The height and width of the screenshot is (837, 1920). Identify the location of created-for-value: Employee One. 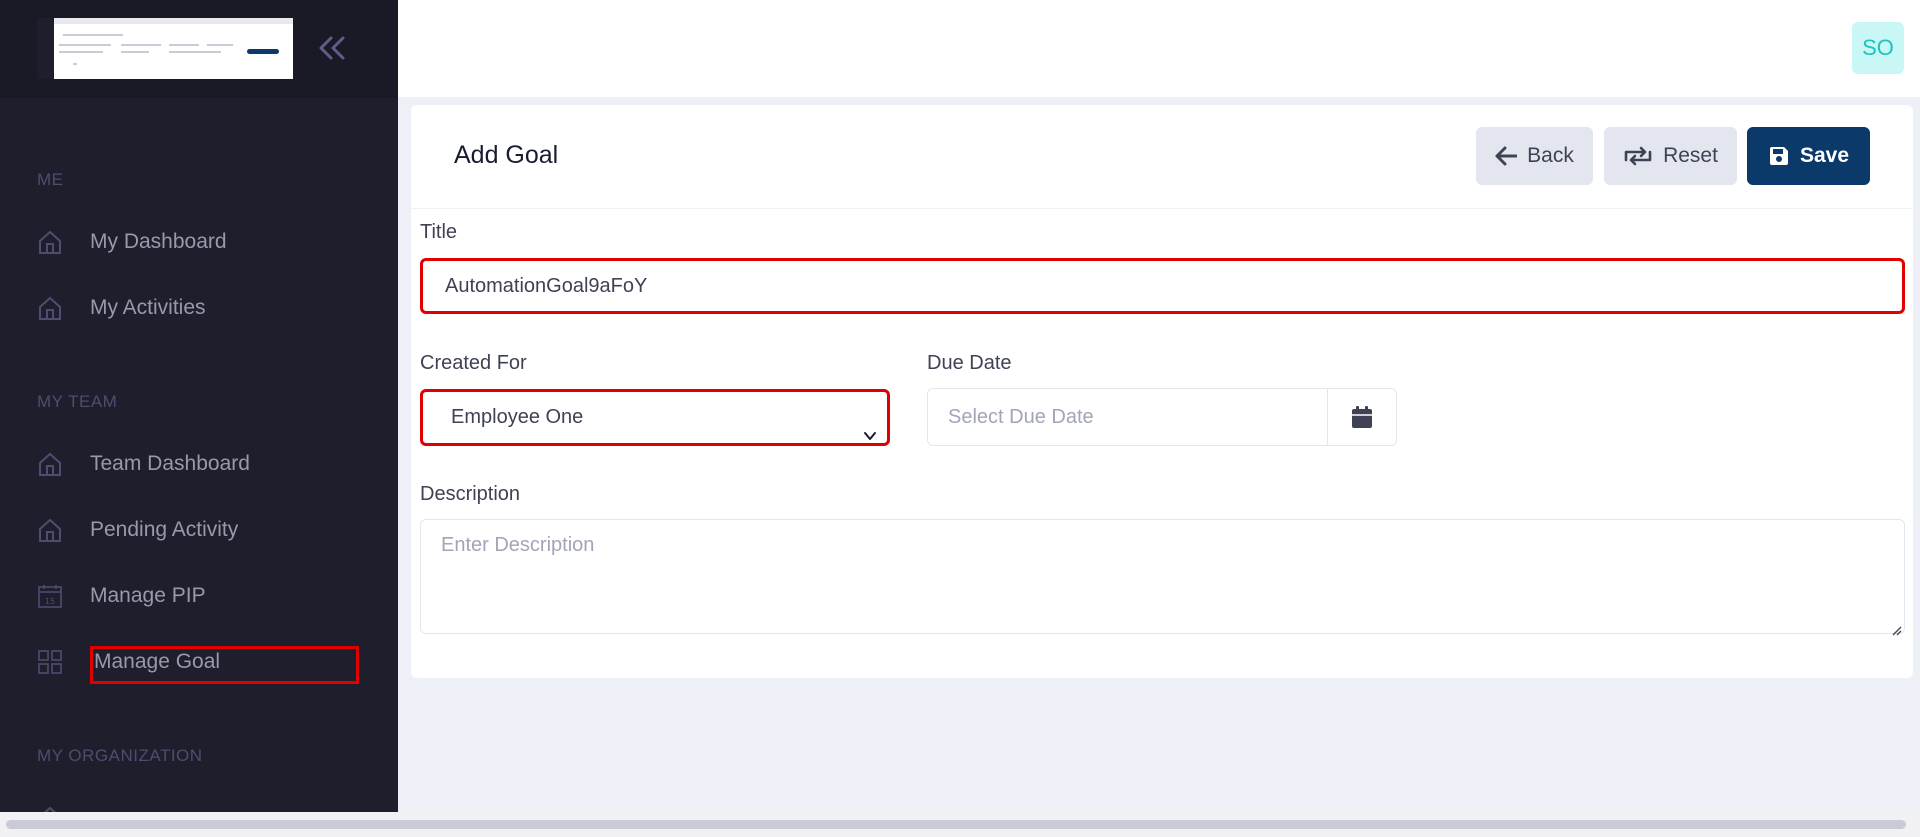
(517, 417).